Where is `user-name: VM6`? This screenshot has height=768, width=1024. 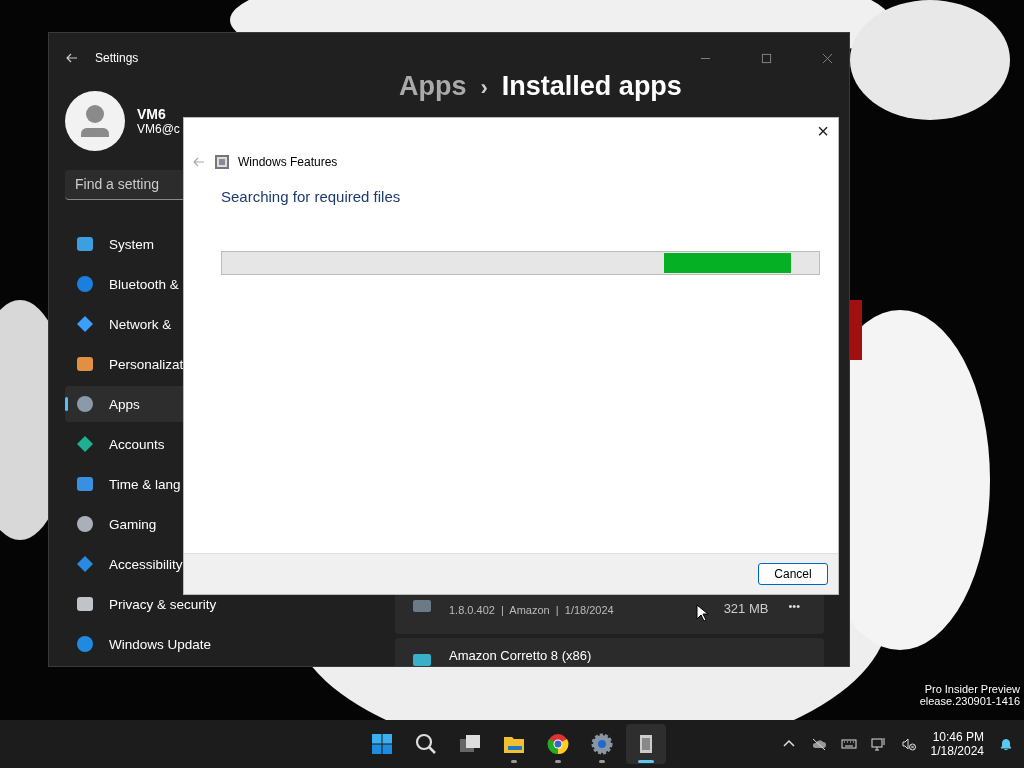 user-name: VM6 is located at coordinates (152, 114).